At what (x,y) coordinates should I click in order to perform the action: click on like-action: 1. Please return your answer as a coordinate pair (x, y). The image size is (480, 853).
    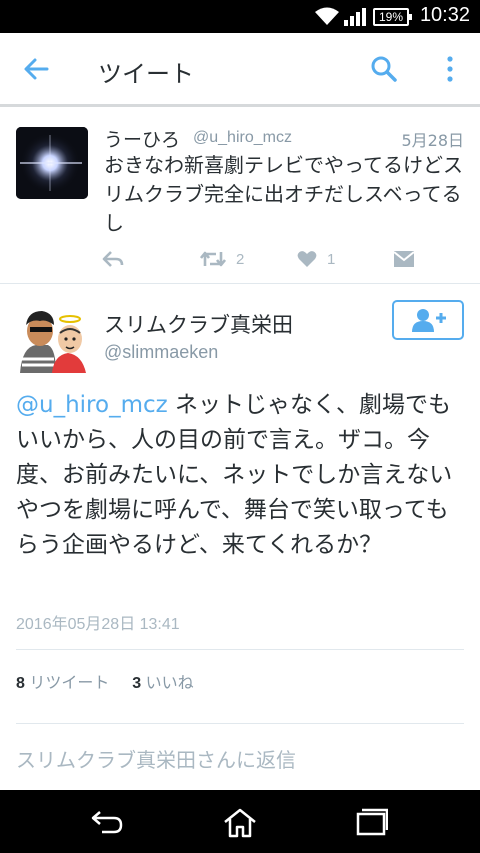
    Looking at the image, I should click on (316, 259).